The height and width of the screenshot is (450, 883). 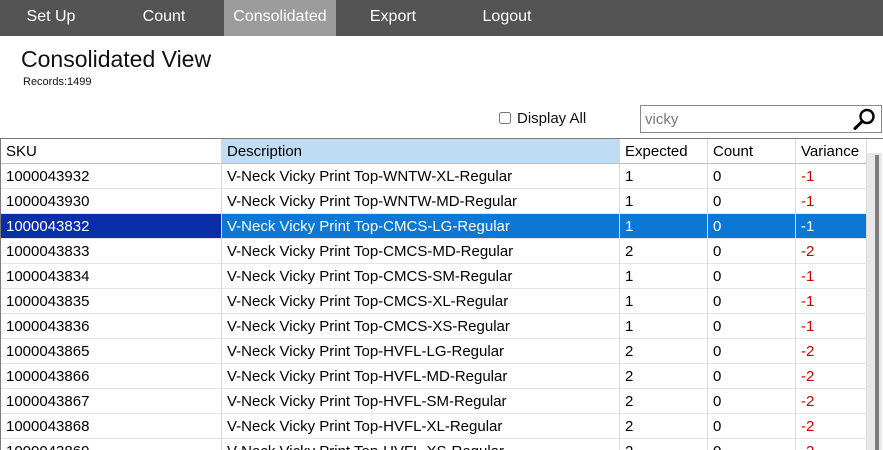 What do you see at coordinates (507, 18) in the screenshot?
I see `nav-logout: Logout` at bounding box center [507, 18].